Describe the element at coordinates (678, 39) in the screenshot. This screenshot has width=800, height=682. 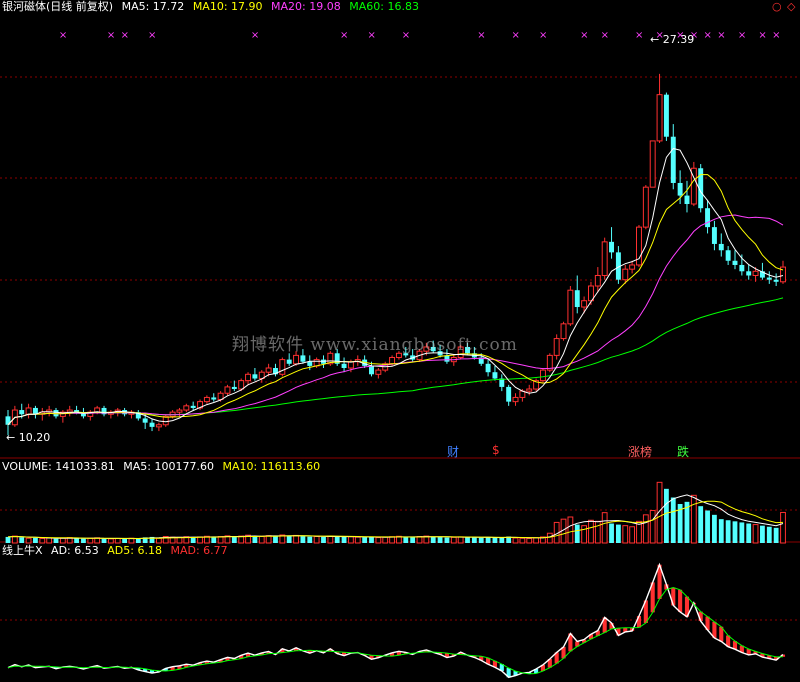
I see `high-price-value: 27.39` at that location.